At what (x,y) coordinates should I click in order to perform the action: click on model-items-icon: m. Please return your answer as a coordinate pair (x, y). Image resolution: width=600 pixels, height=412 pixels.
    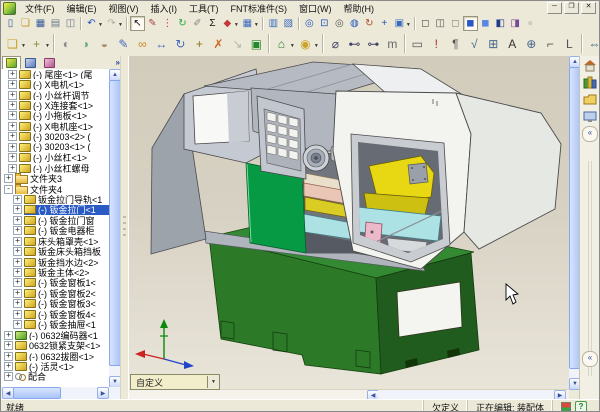
    Looking at the image, I should click on (392, 43).